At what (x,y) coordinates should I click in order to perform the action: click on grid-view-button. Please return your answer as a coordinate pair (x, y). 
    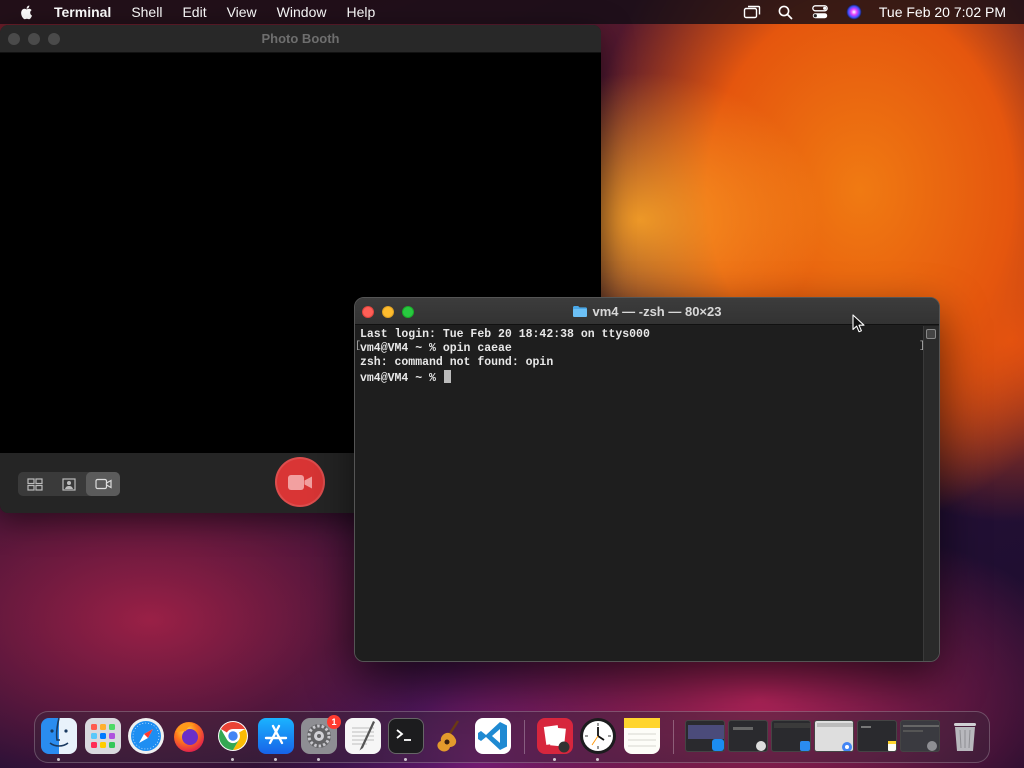
    Looking at the image, I should click on (35, 484).